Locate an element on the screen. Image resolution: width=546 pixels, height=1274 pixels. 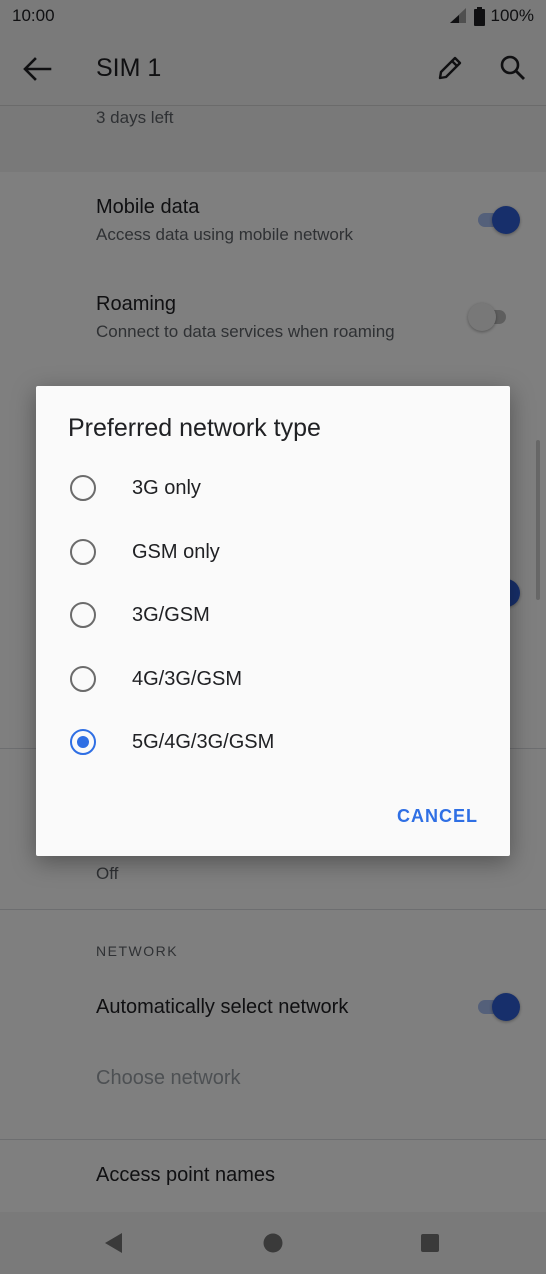
option-label: 3G/GSM is located at coordinates (171, 614).